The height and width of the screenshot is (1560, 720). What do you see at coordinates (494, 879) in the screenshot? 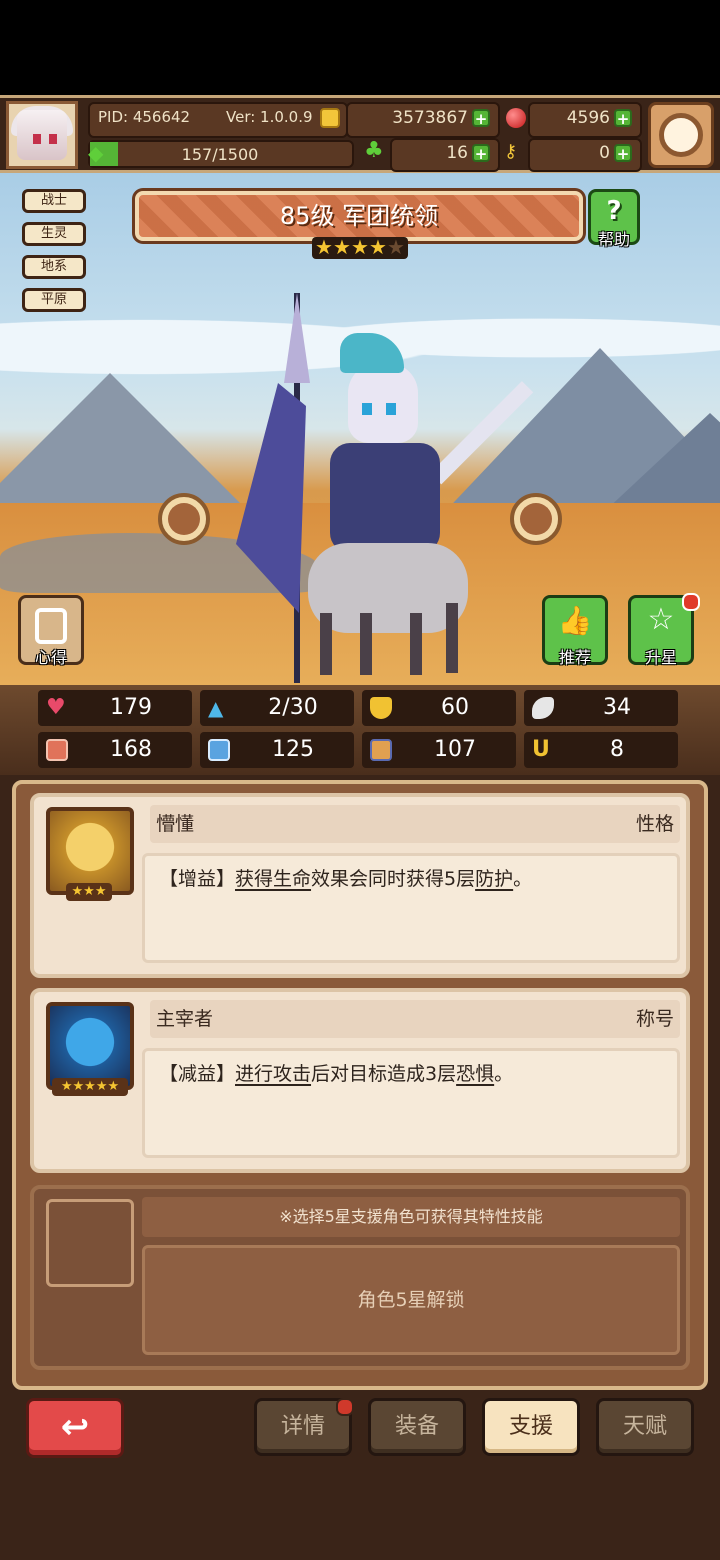
I see `keyword-link: 防护` at bounding box center [494, 879].